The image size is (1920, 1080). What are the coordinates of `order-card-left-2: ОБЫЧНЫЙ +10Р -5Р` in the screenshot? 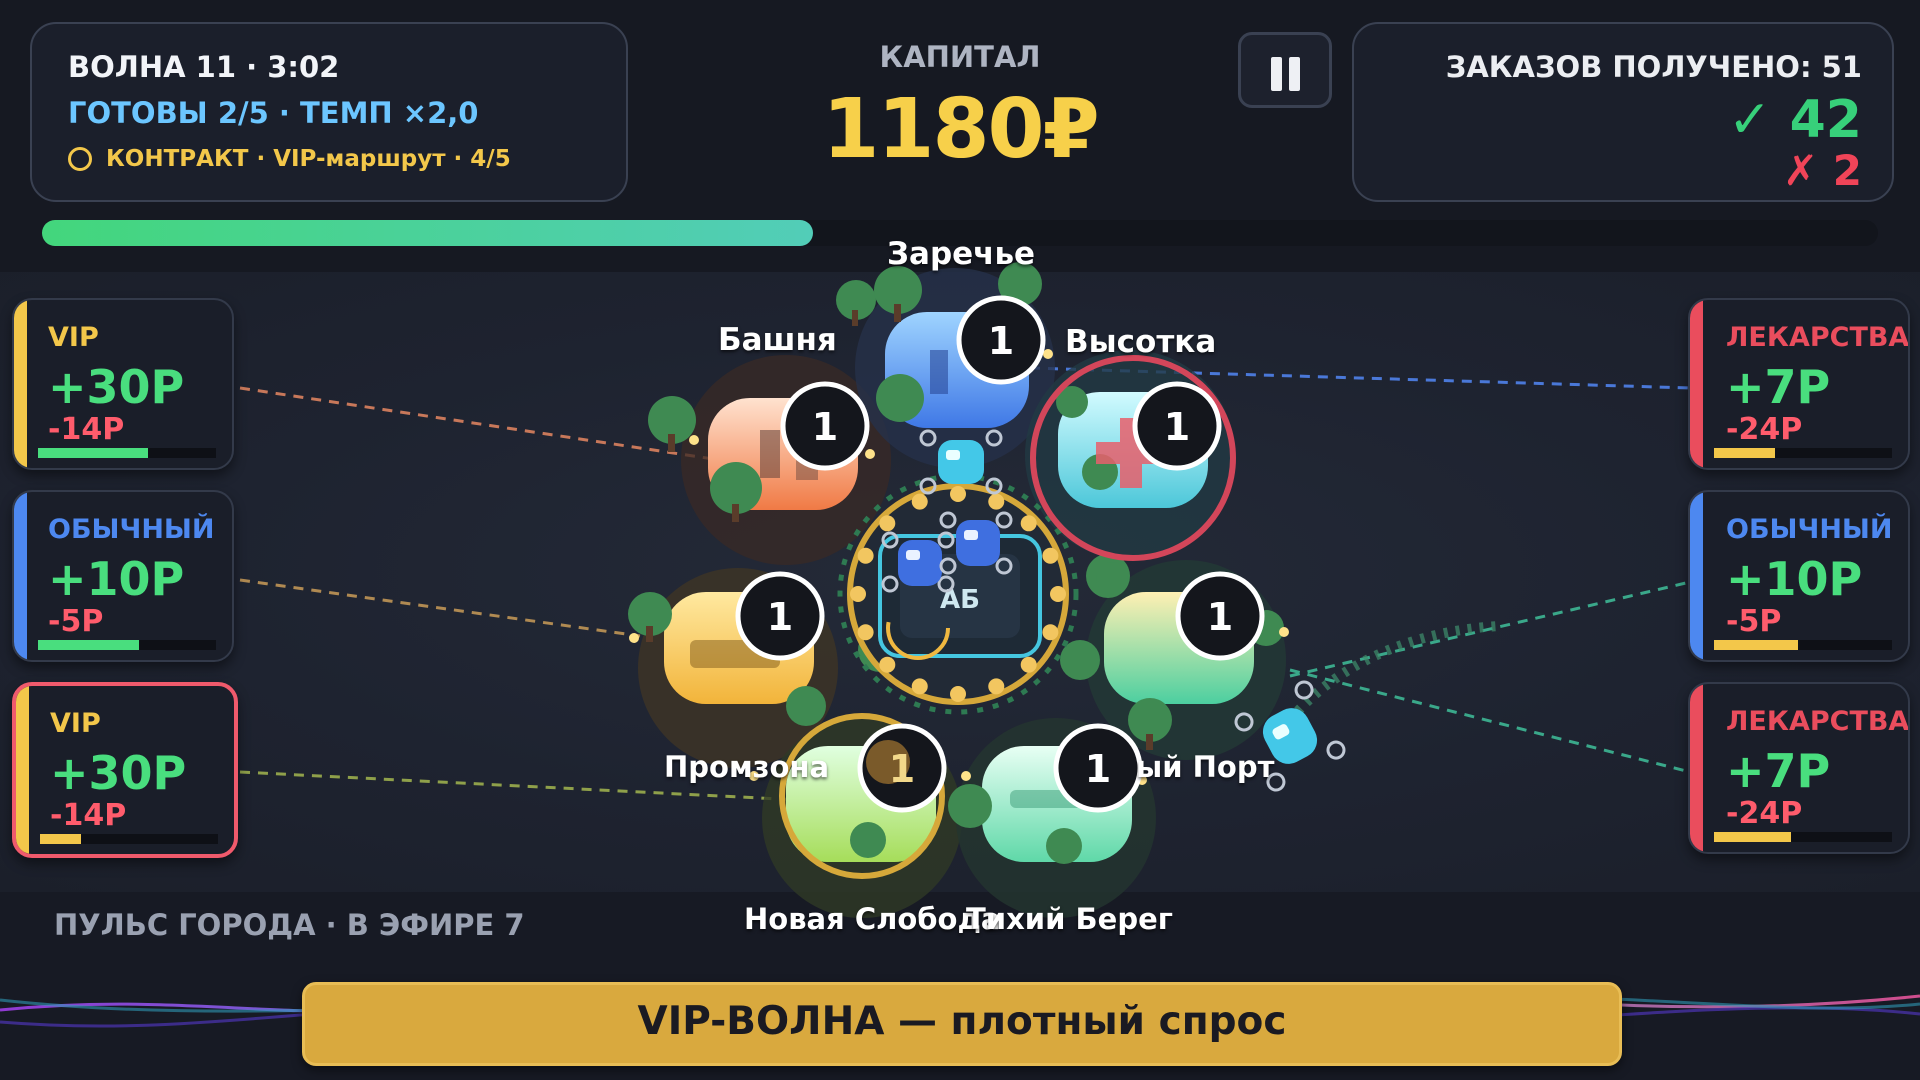 It's located at (123, 576).